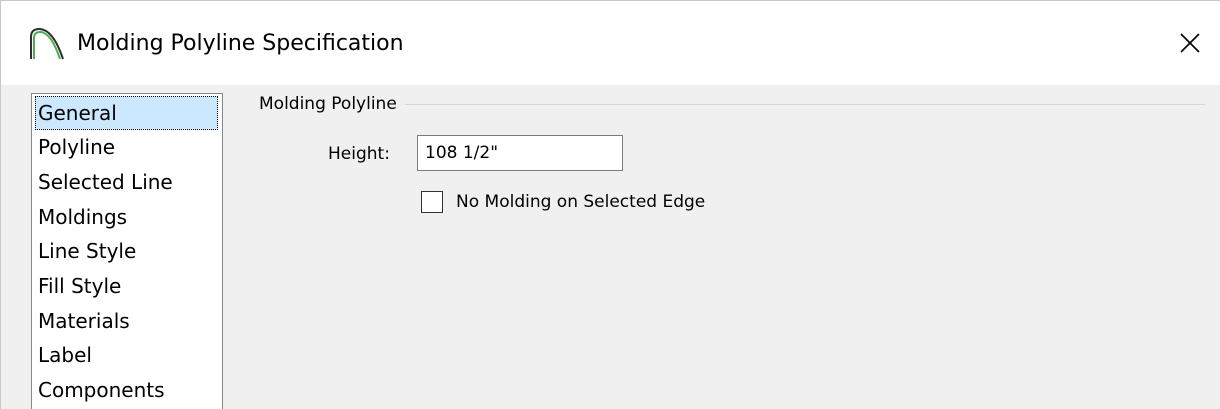 This screenshot has width=1220, height=409. Describe the element at coordinates (240, 43) in the screenshot. I see `dialog-title: Molding Polyline Specification` at that location.